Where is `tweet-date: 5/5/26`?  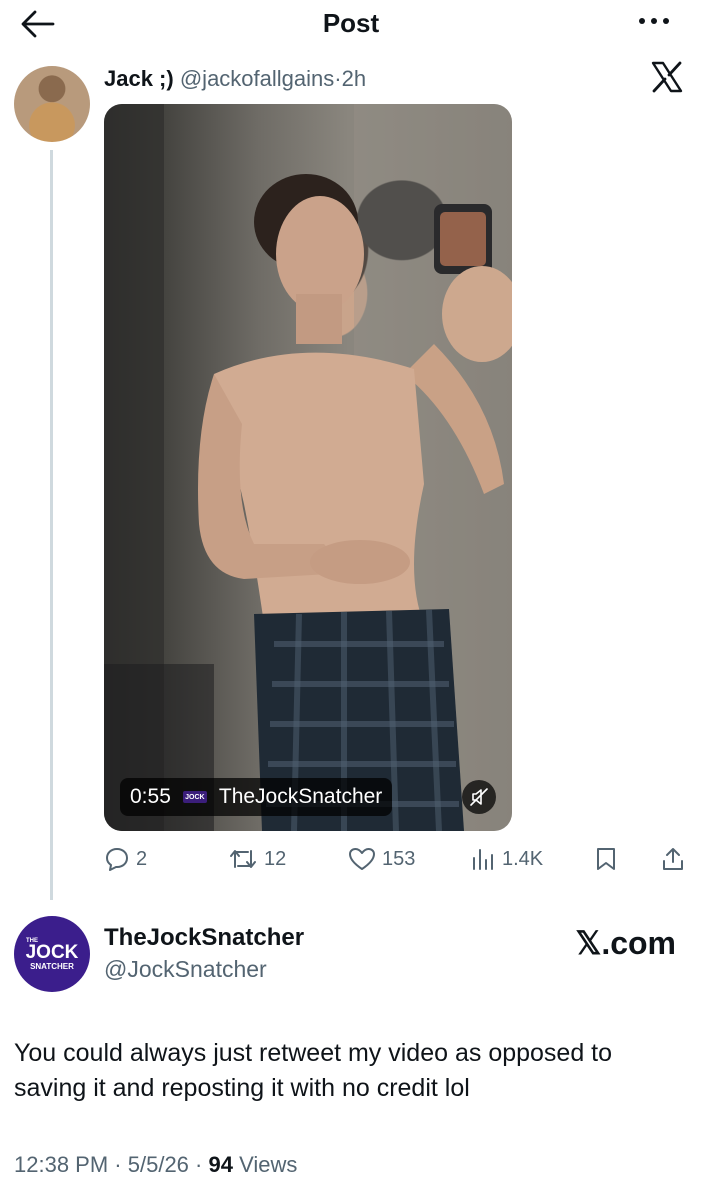 tweet-date: 5/5/26 is located at coordinates (158, 1164).